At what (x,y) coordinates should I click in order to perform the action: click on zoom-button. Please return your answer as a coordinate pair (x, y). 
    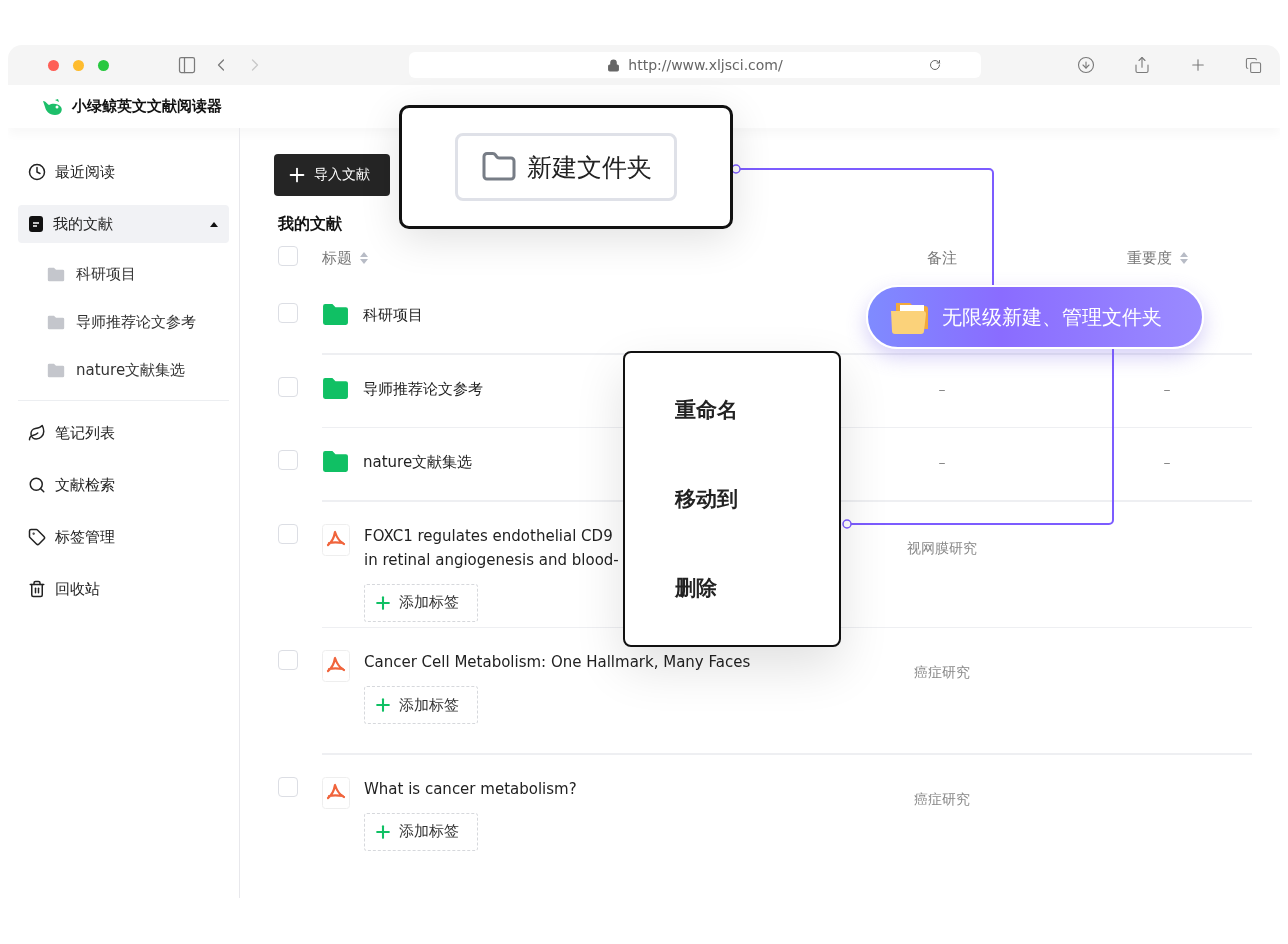
    Looking at the image, I should click on (103, 65).